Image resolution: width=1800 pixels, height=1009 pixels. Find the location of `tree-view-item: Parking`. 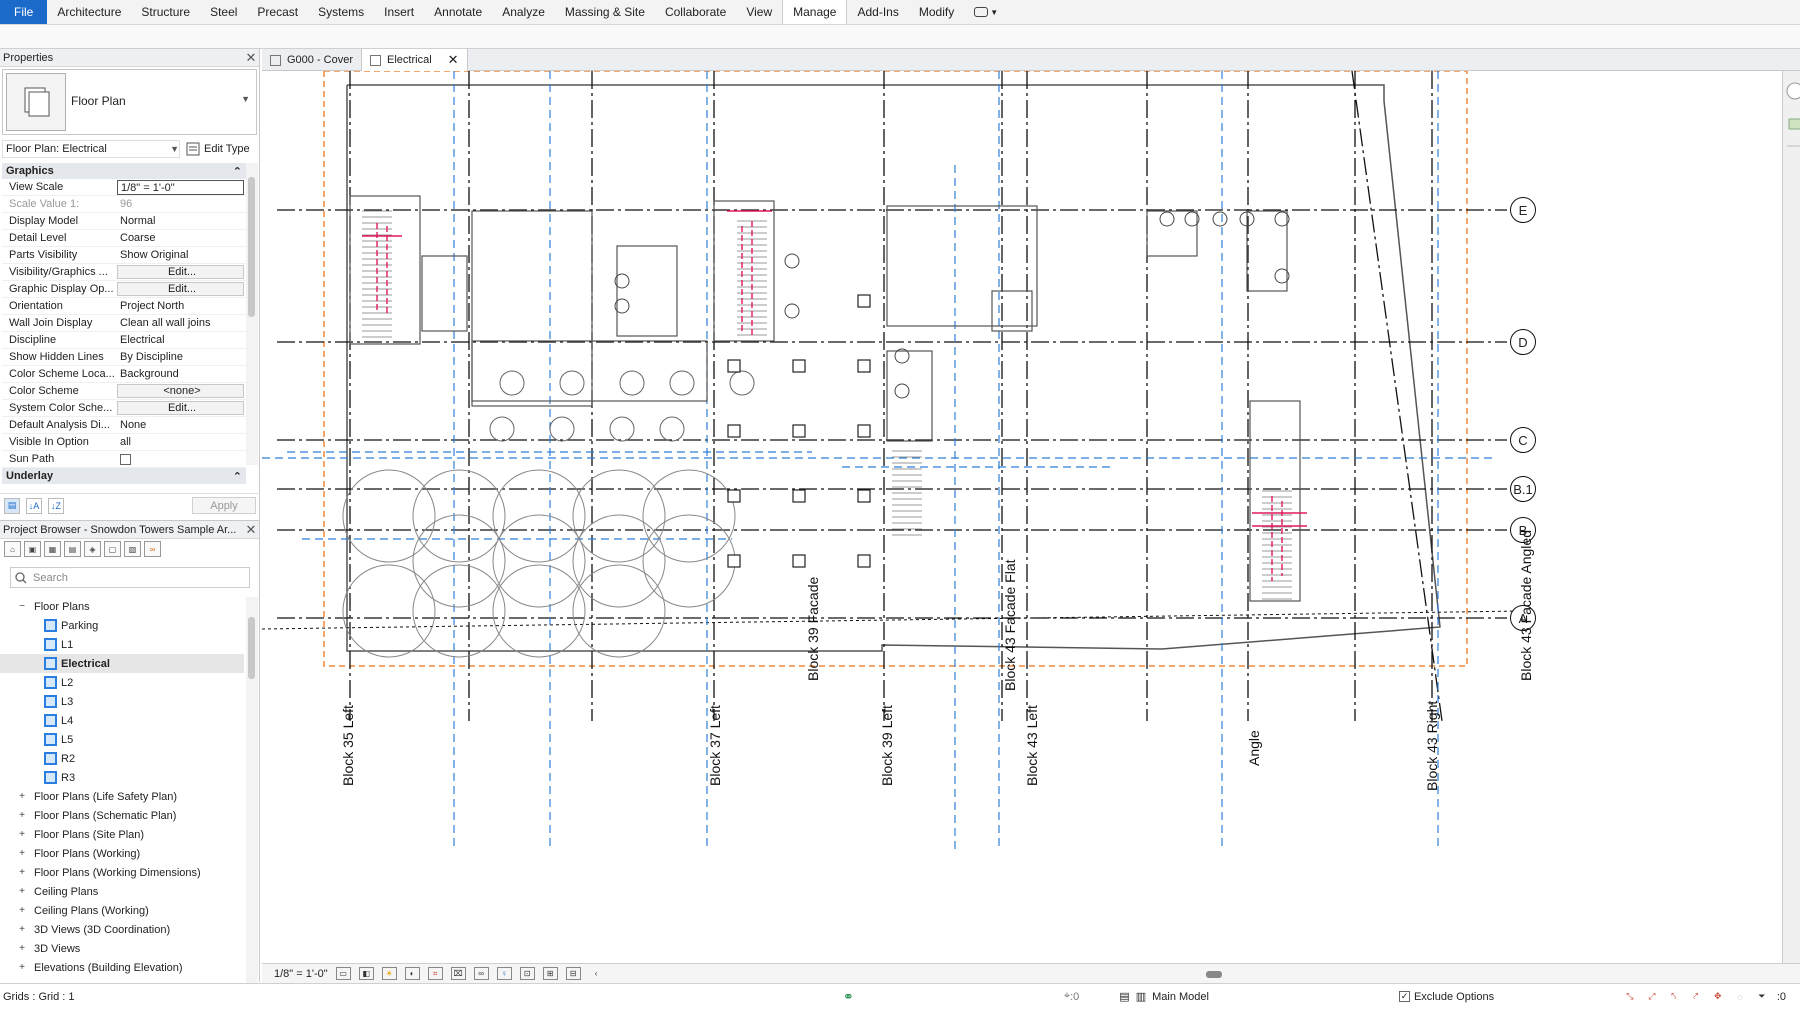

tree-view-item: Parking is located at coordinates (122, 625).